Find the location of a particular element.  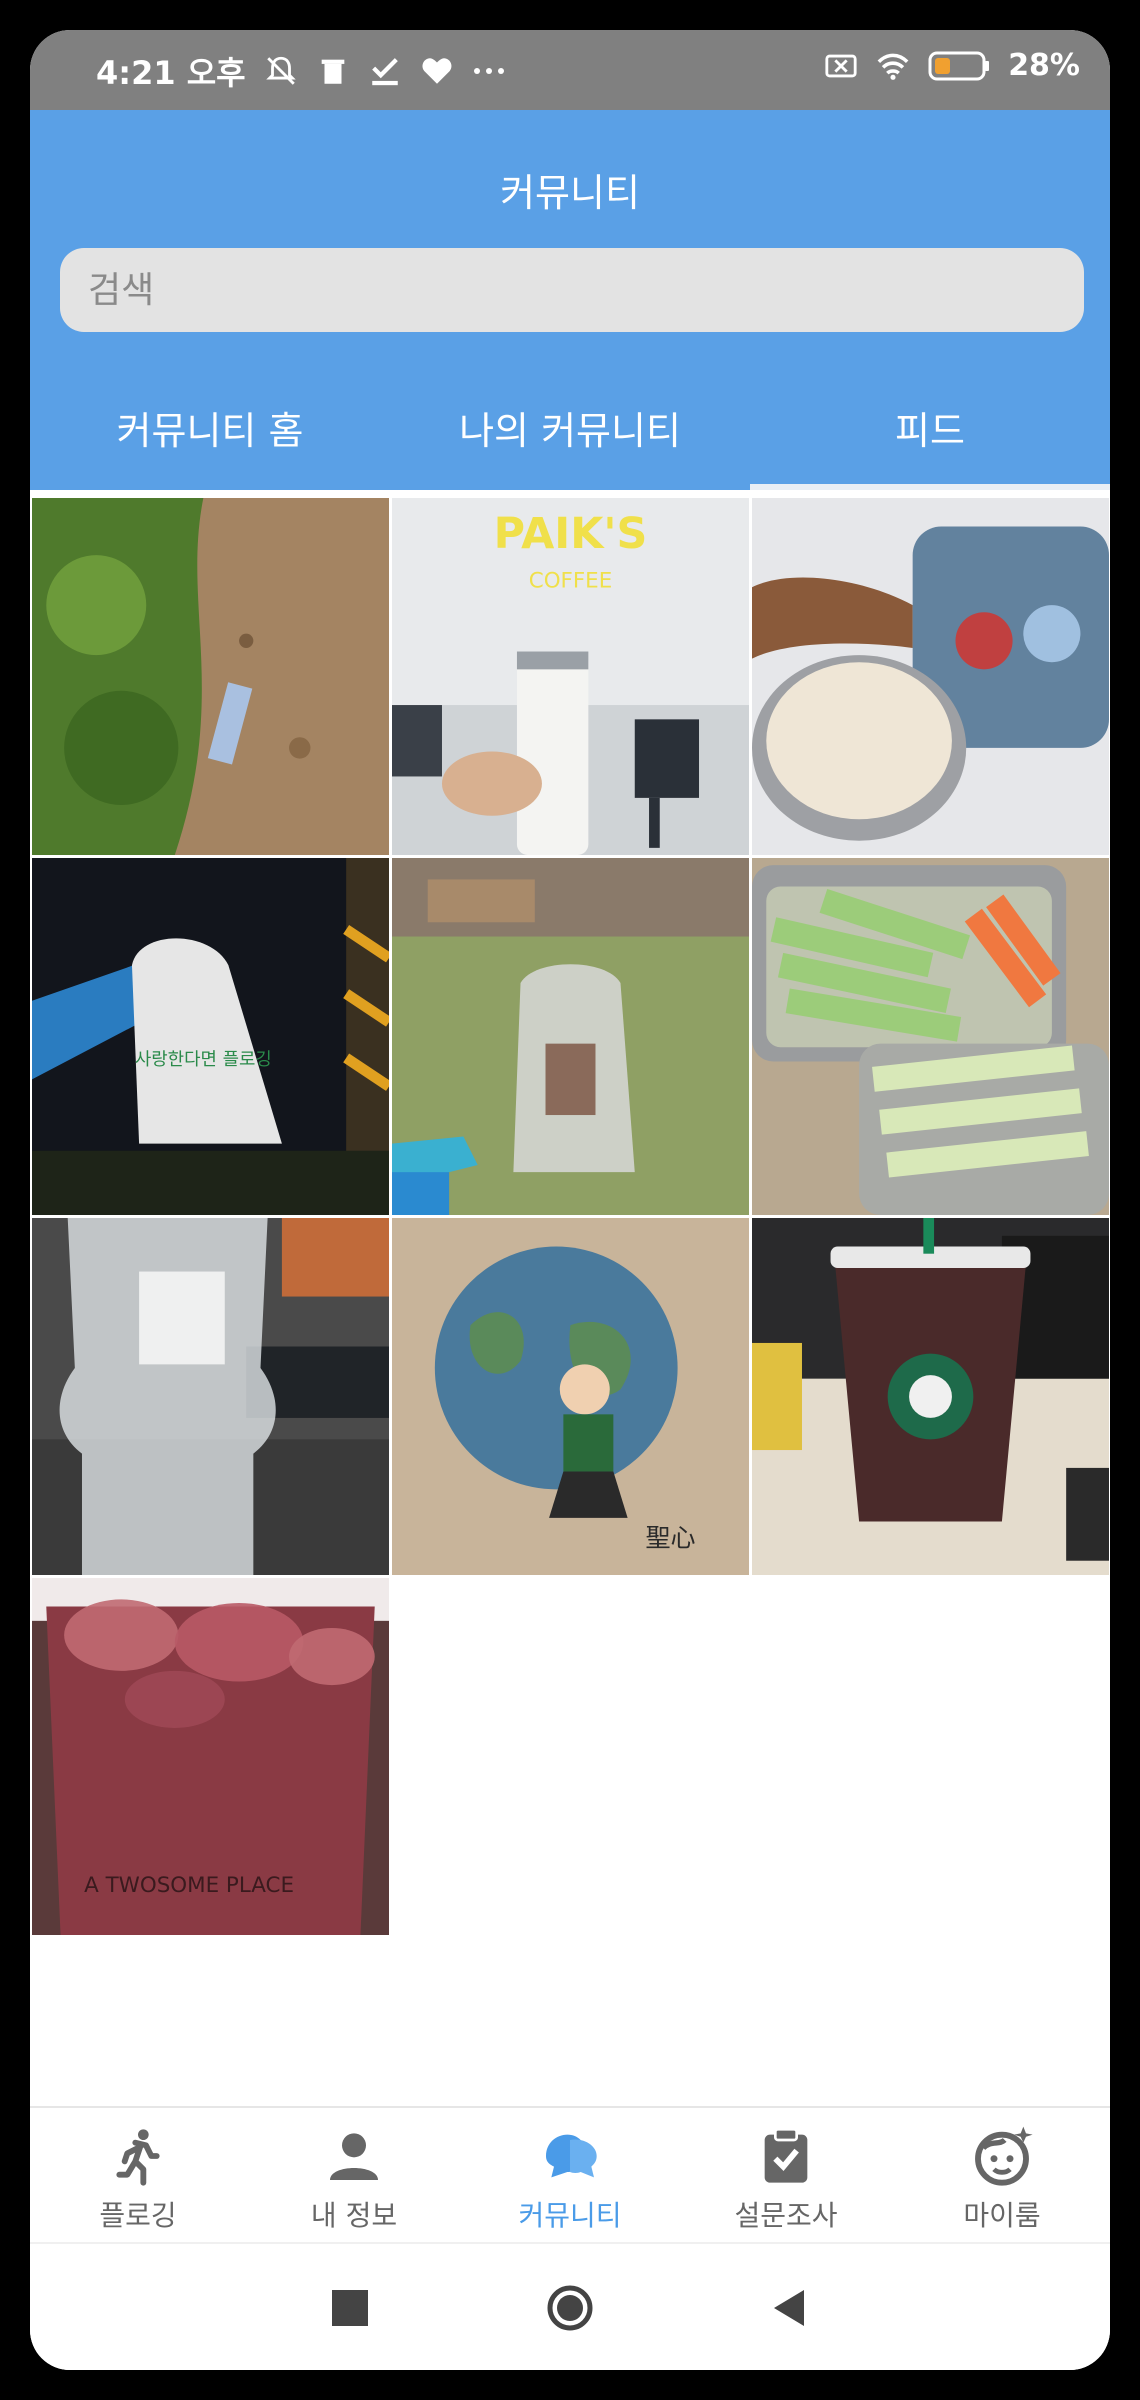

tab-my-community: 나의 커뮤니티 is located at coordinates (570, 440).